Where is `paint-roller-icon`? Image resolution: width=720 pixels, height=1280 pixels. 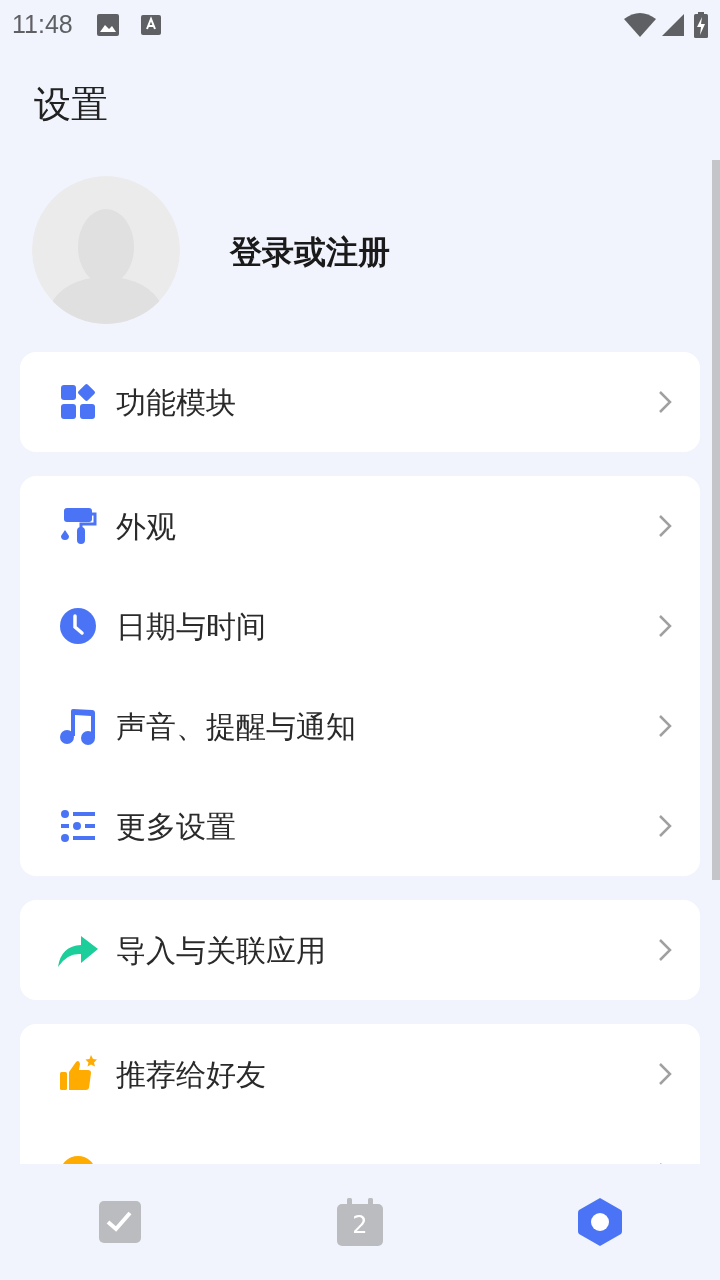 paint-roller-icon is located at coordinates (78, 526).